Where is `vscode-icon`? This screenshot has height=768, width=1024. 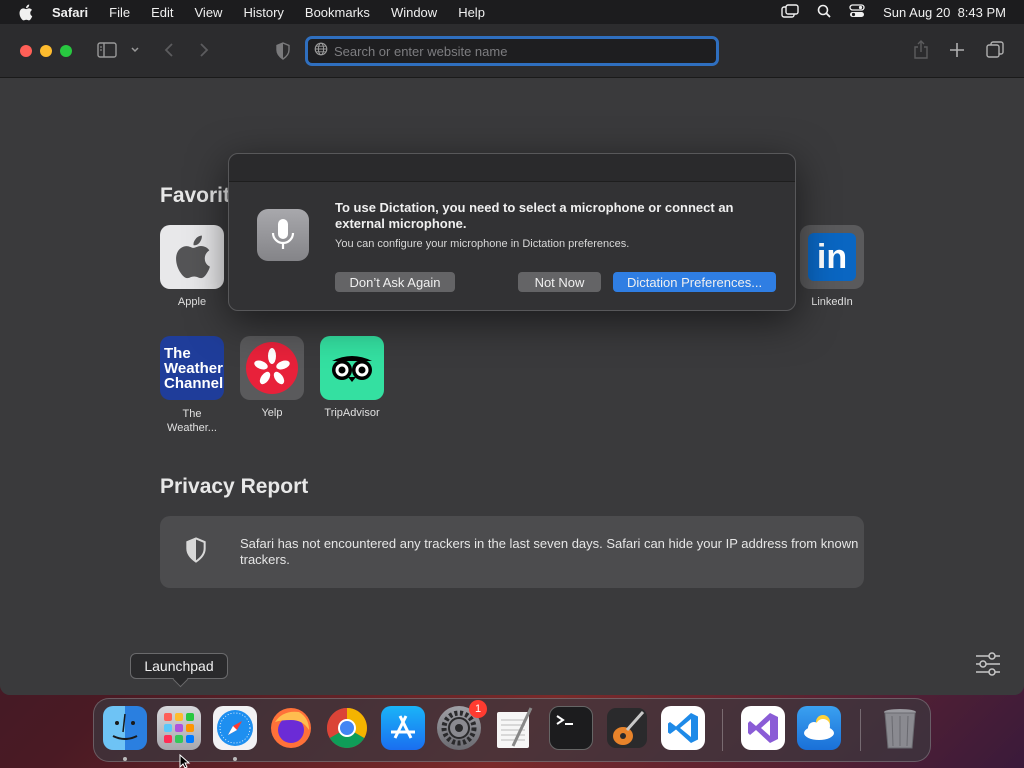
vscode-icon is located at coordinates (683, 728).